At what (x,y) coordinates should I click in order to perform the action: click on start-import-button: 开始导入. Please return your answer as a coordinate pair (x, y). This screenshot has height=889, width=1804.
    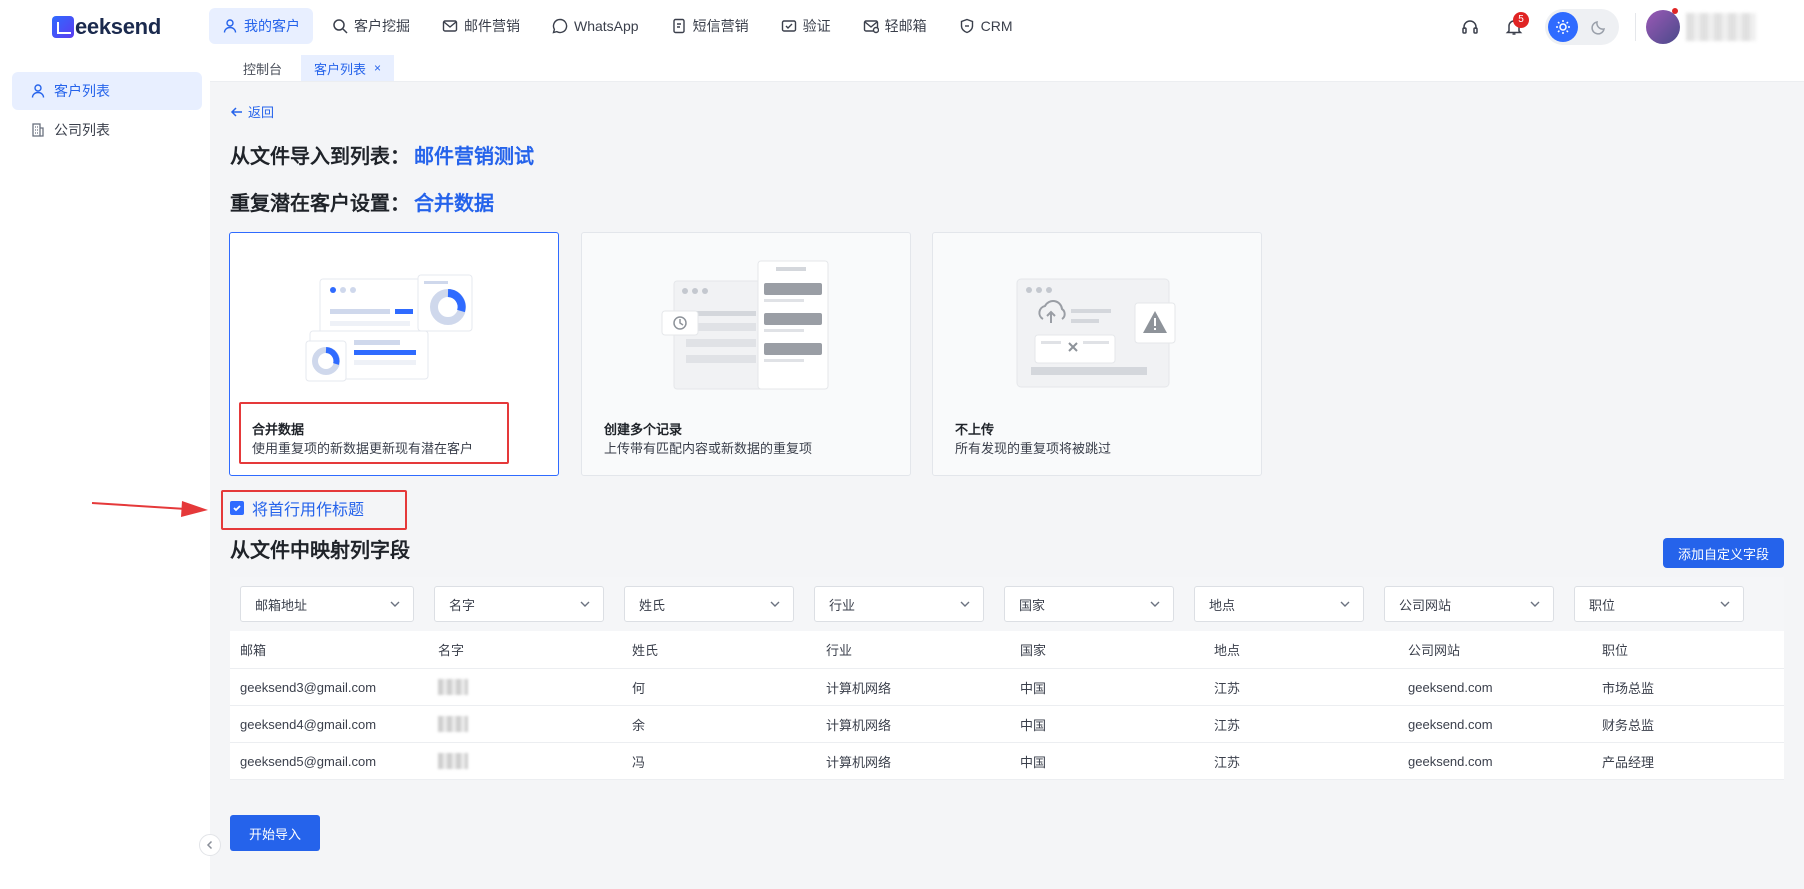
    Looking at the image, I should click on (275, 833).